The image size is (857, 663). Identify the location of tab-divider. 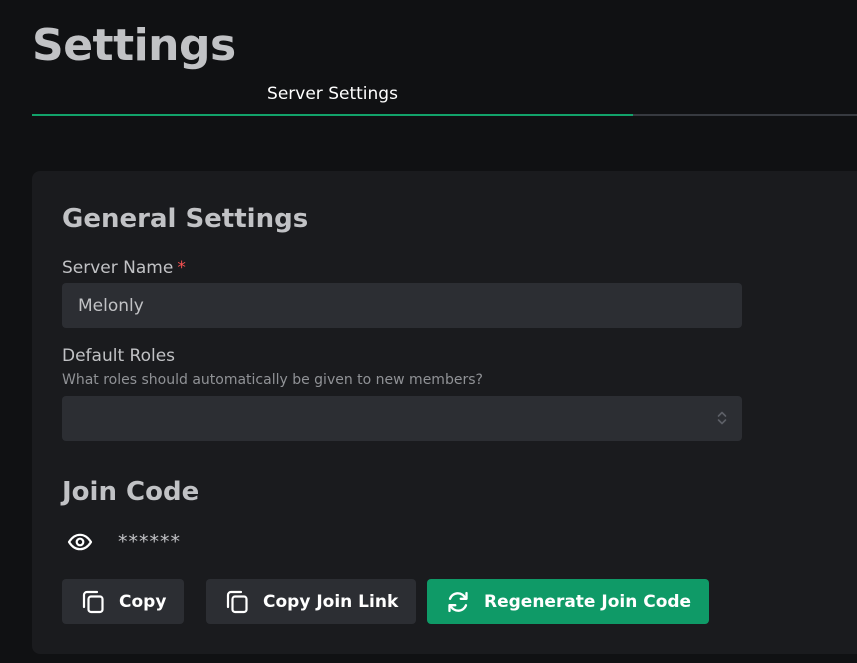
(745, 115).